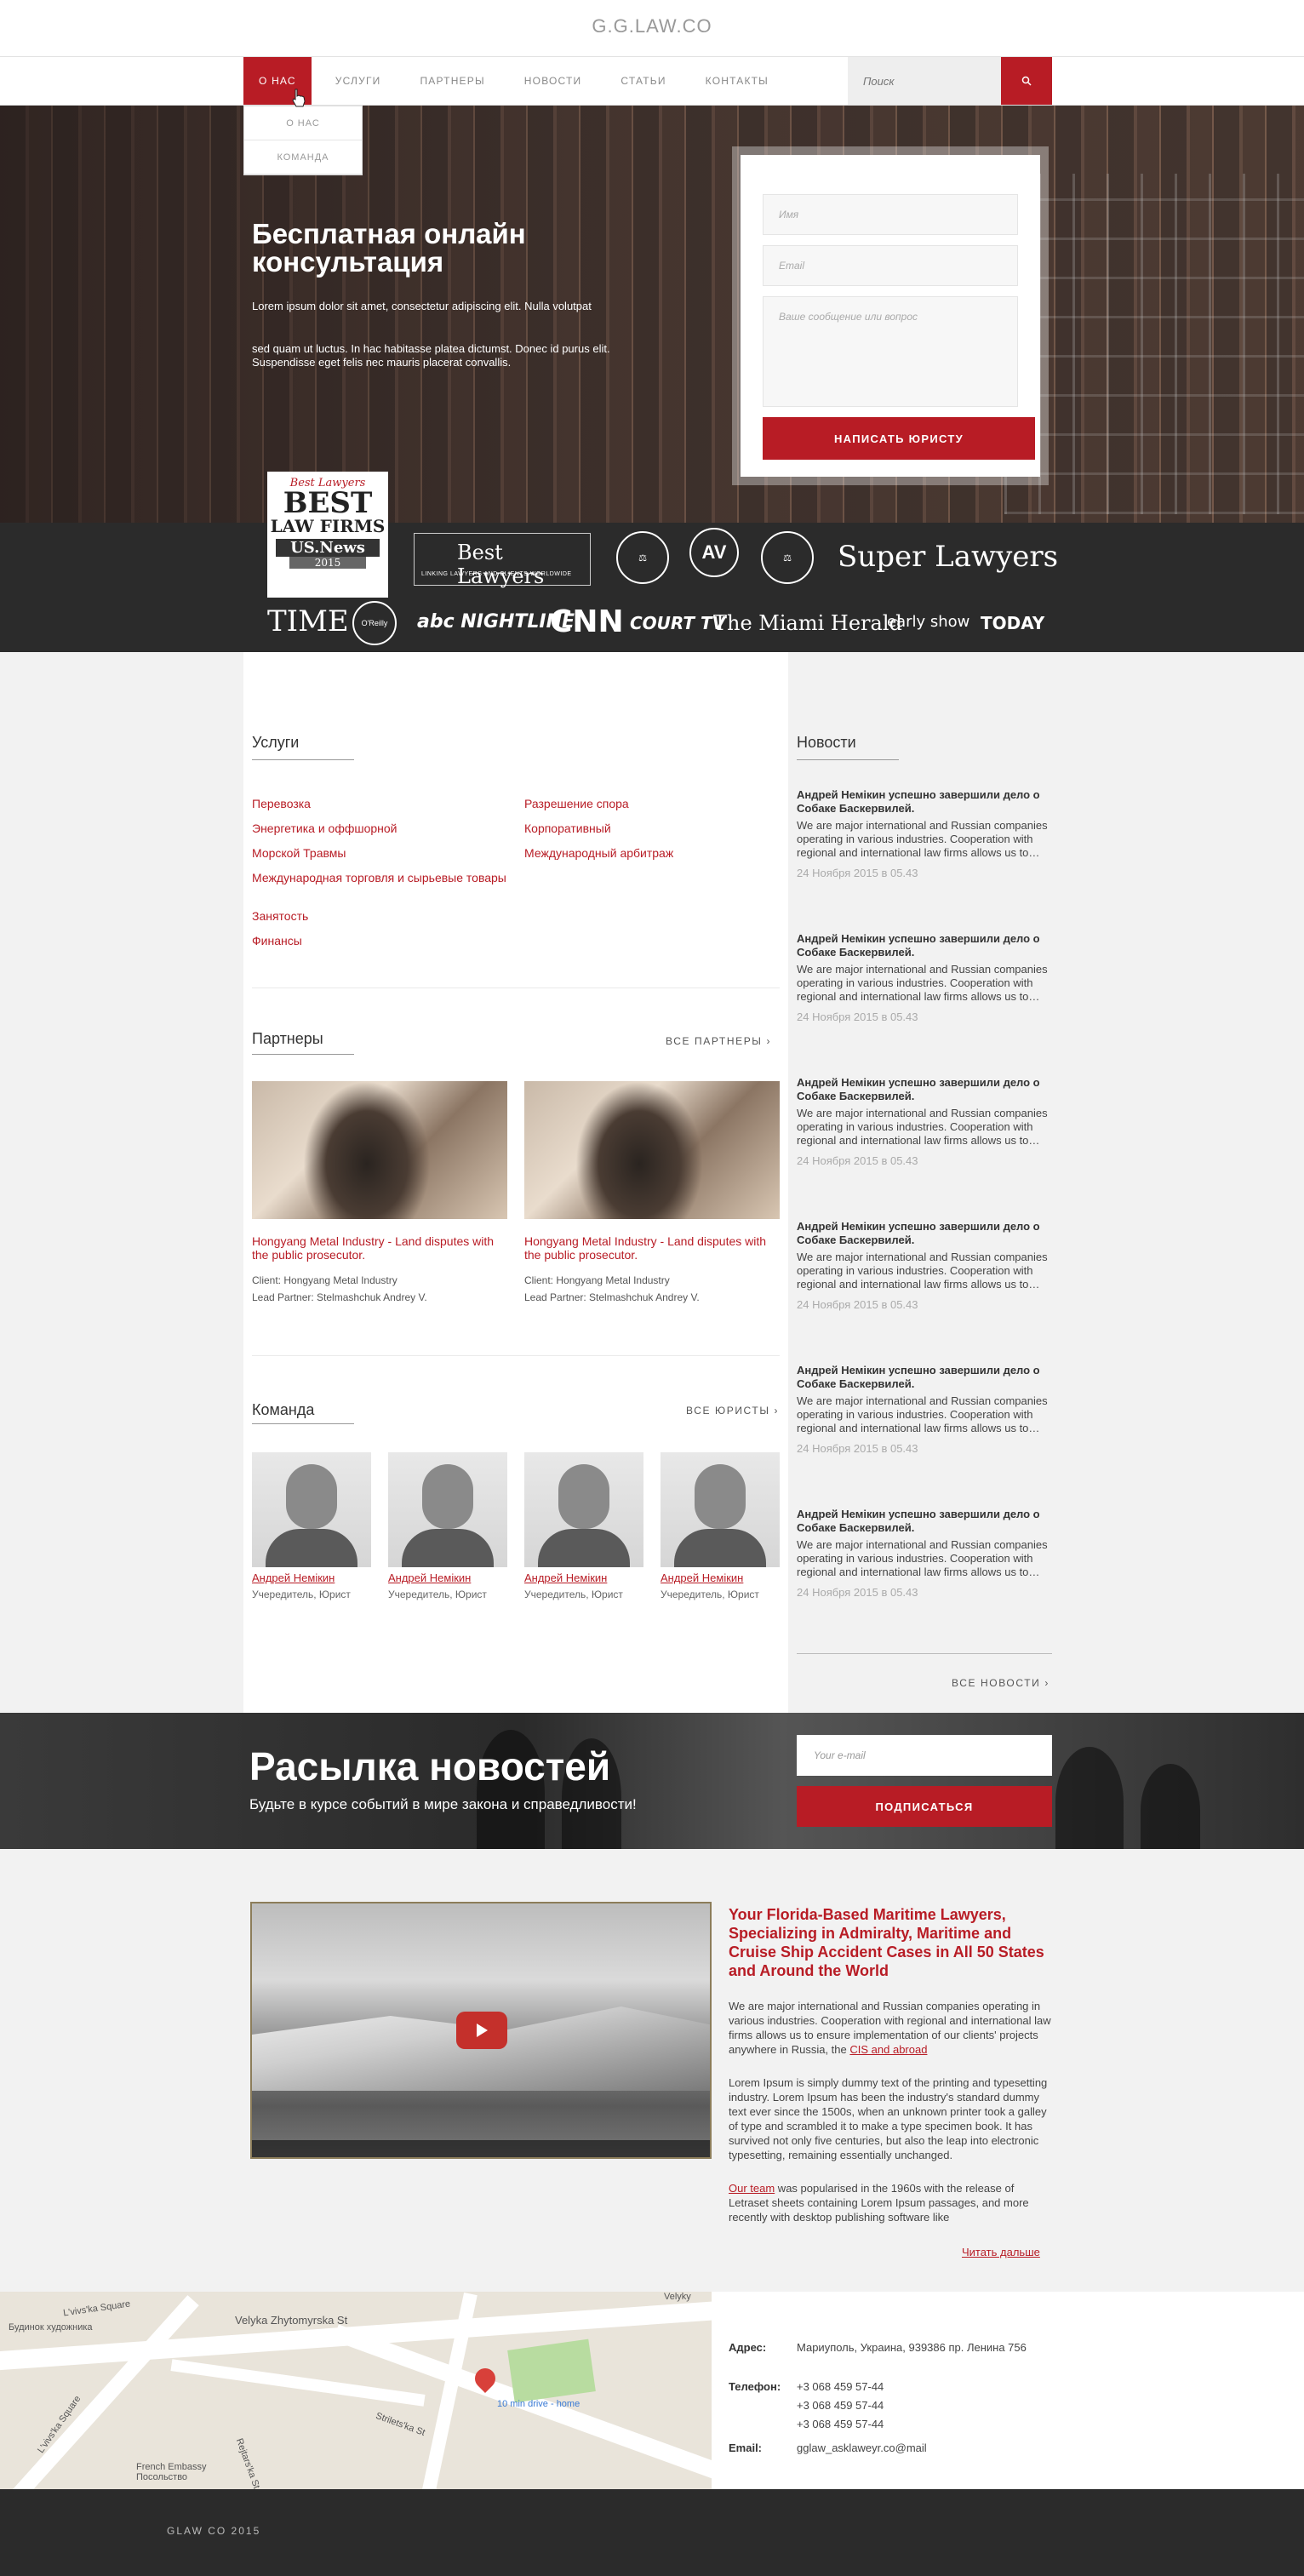 This screenshot has height=2576, width=1304. What do you see at coordinates (299, 98) in the screenshot?
I see `hand-cursor-icon` at bounding box center [299, 98].